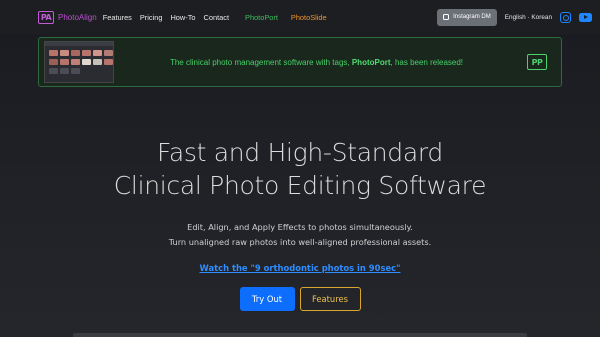 The height and width of the screenshot is (337, 600). What do you see at coordinates (261, 17) in the screenshot?
I see `nav-photoport: PhotoPort` at bounding box center [261, 17].